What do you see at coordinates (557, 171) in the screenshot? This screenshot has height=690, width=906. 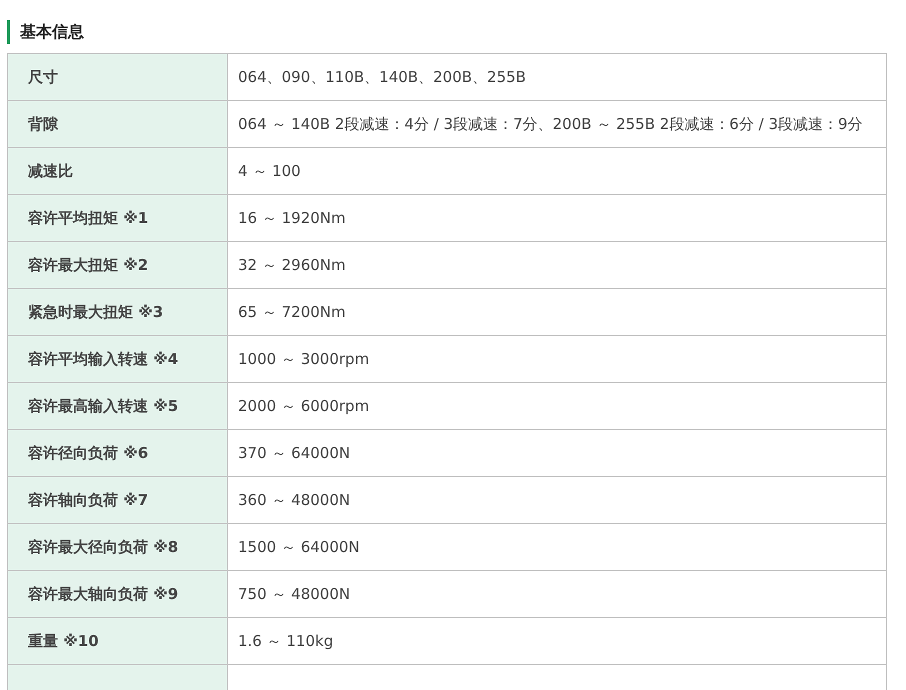 I see `row-value: 4 ～ 100` at bounding box center [557, 171].